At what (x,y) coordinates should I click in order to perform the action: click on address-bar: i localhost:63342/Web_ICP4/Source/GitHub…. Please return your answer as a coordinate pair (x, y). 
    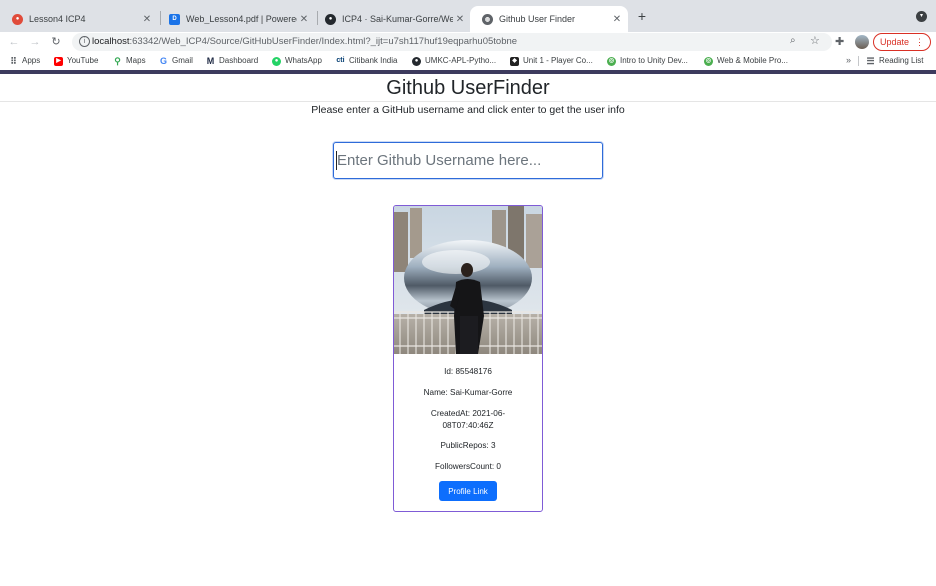
    Looking at the image, I should click on (452, 42).